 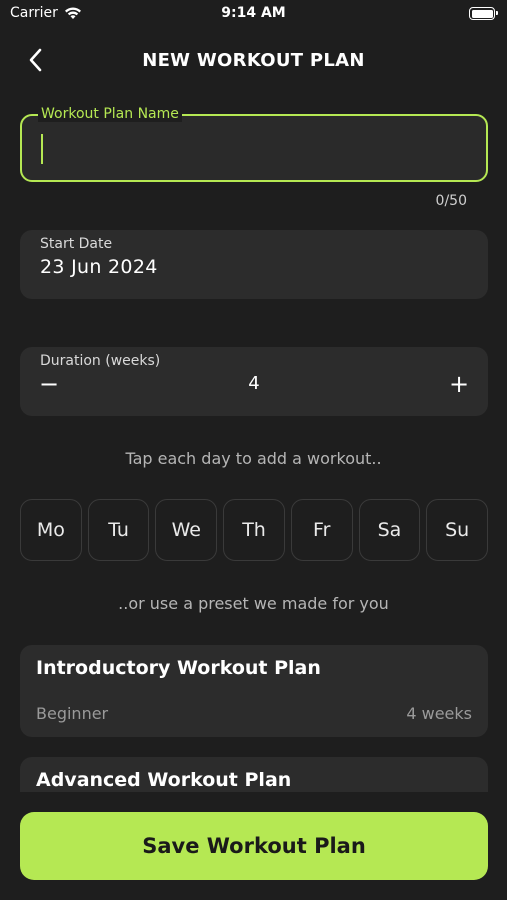 I want to click on start-date-field: Start Date 23 Jun 2024, so click(x=254, y=264).